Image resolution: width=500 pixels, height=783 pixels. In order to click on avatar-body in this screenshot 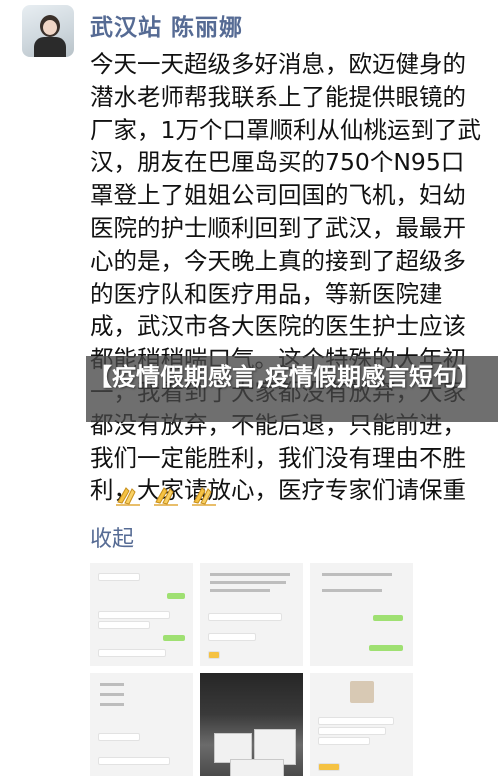, I will do `click(50, 47)`.